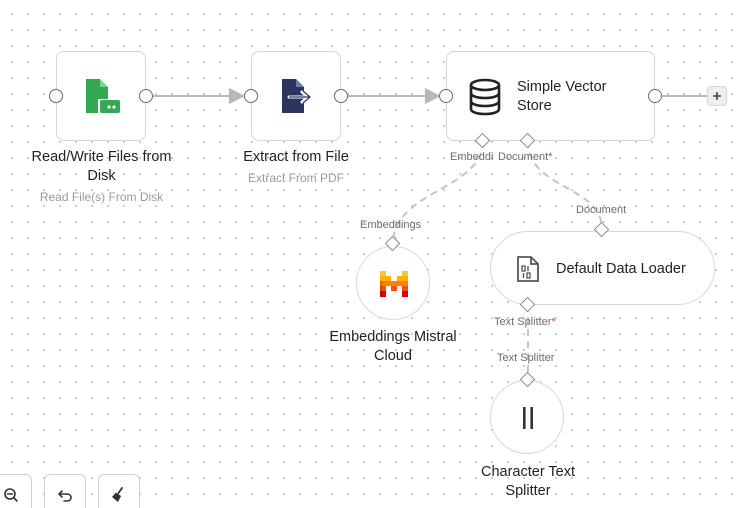 The height and width of the screenshot is (508, 736). Describe the element at coordinates (101, 167) in the screenshot. I see `node-title: Read/Write Files from Disk` at that location.